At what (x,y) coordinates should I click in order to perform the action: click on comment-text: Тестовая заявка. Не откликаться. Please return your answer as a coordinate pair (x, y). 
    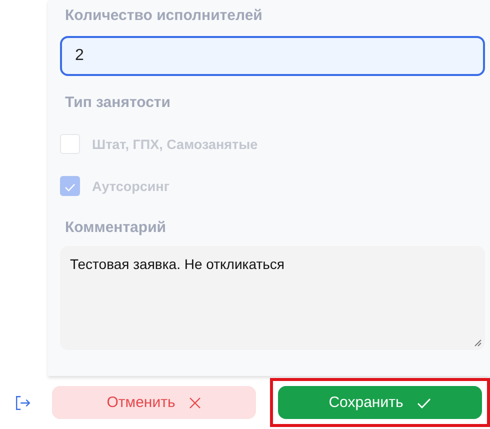
    Looking at the image, I should click on (177, 264).